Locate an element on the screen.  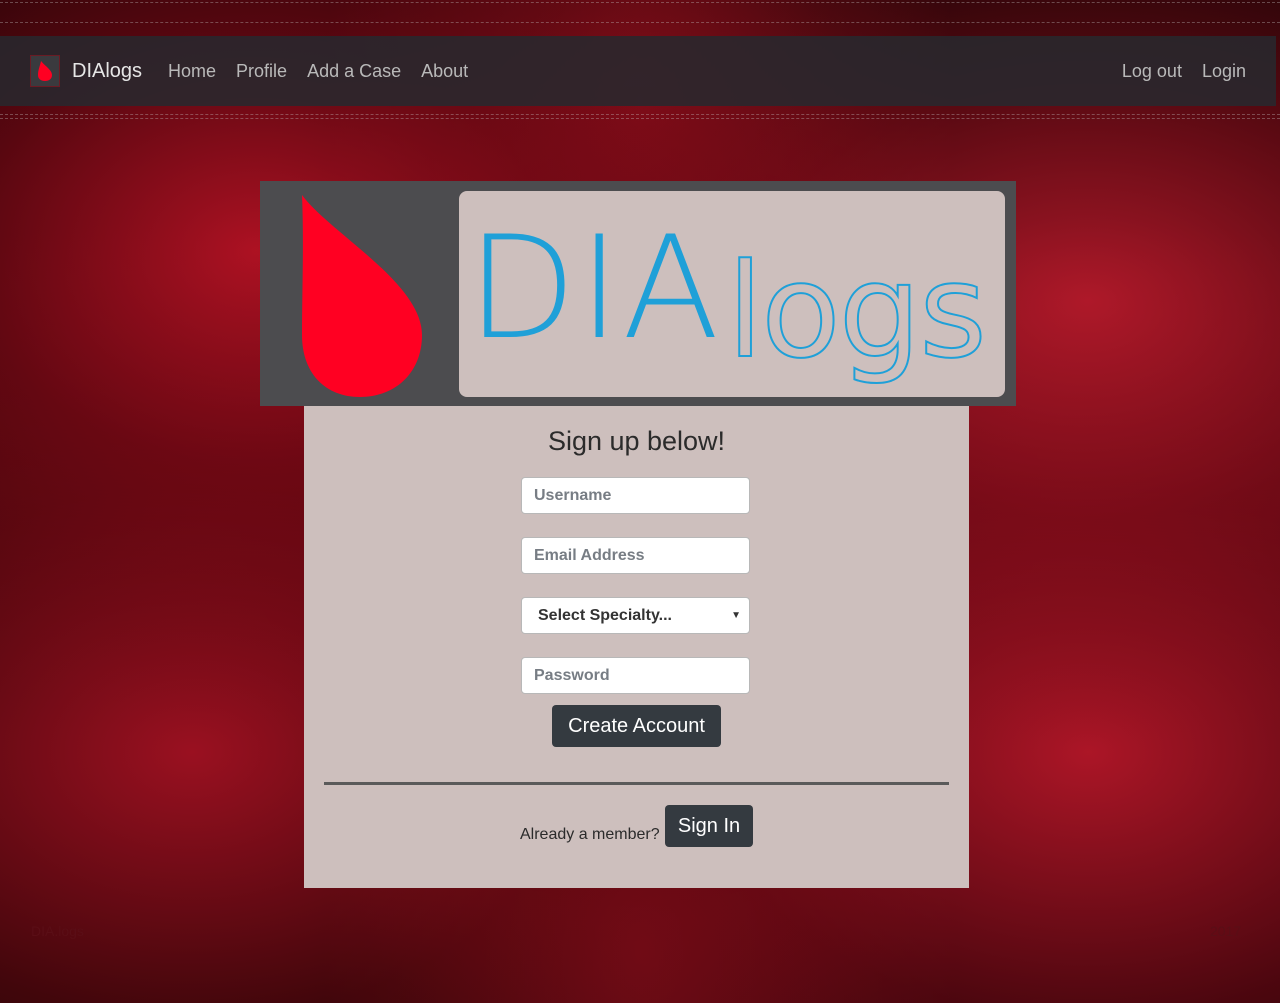
email-input is located at coordinates (635, 555).